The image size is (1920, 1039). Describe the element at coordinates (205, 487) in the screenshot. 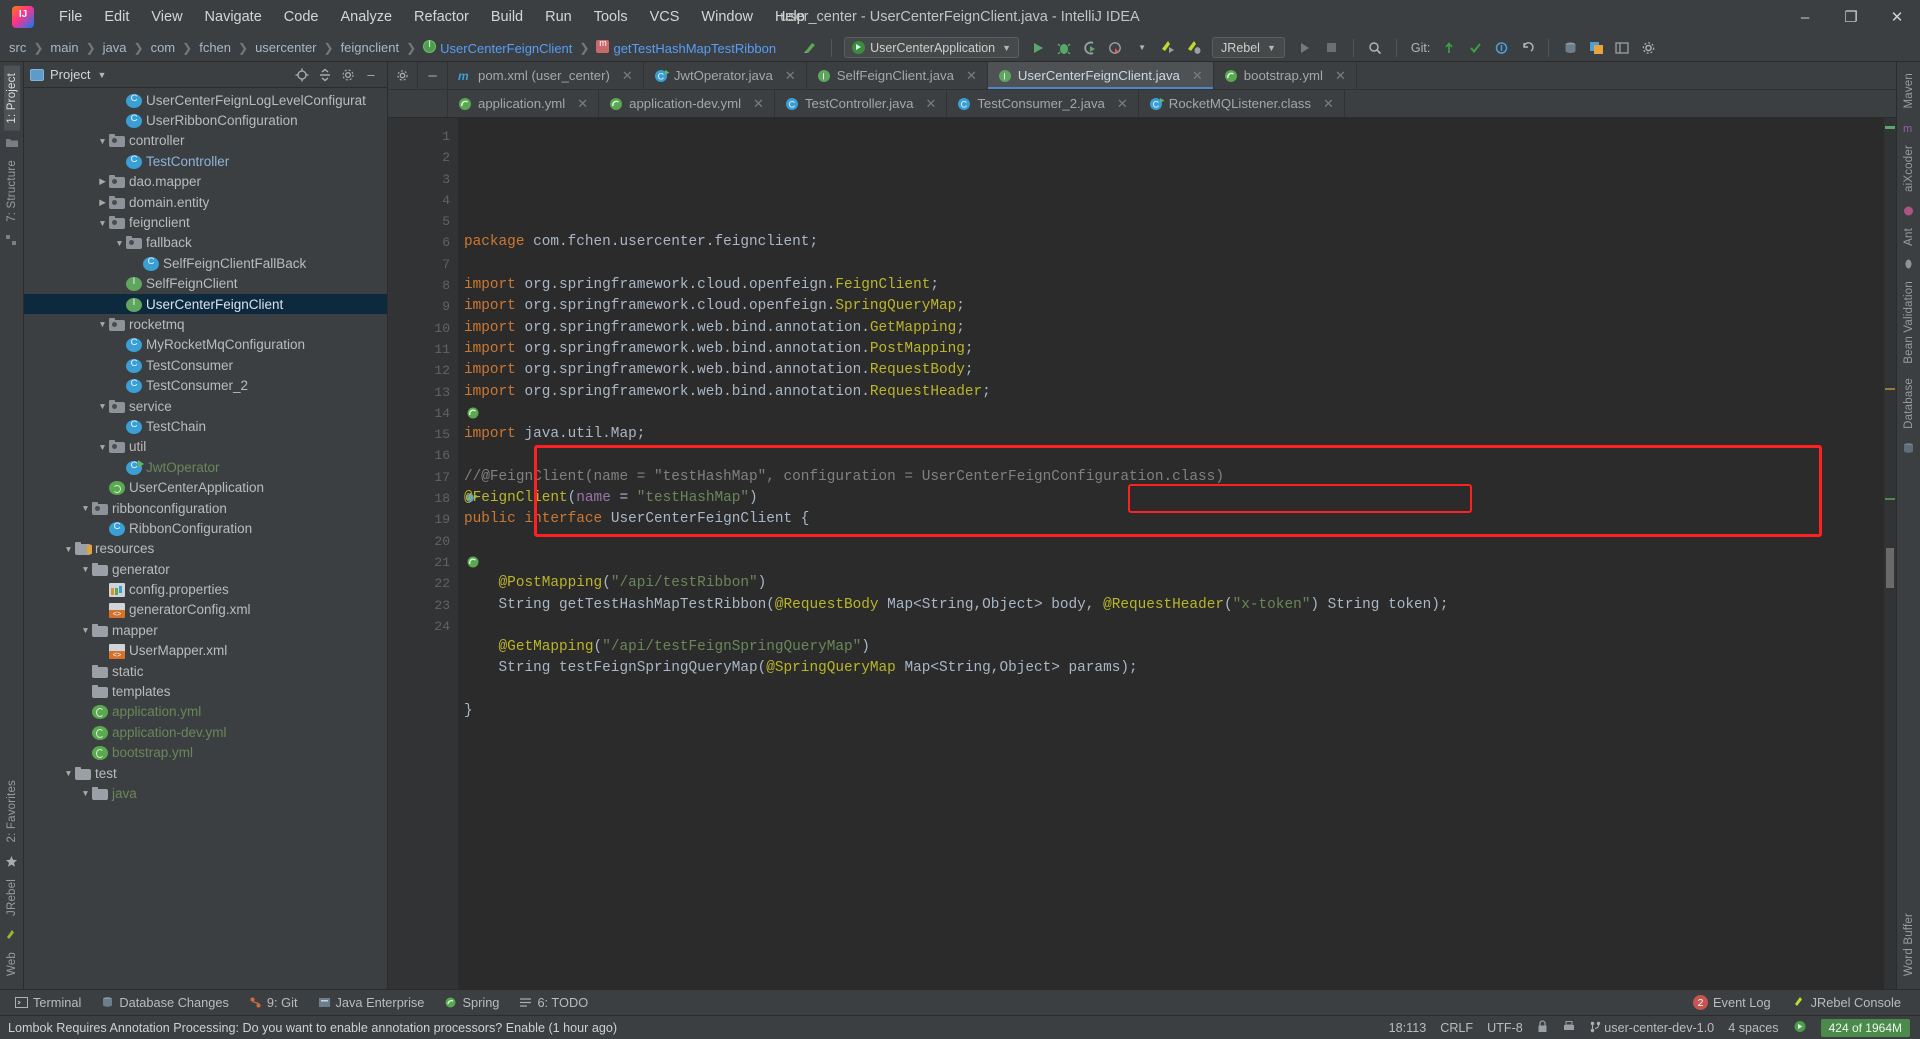

I see `tree-node-usercenterapplication: ▶ UserCenterApplication` at that location.